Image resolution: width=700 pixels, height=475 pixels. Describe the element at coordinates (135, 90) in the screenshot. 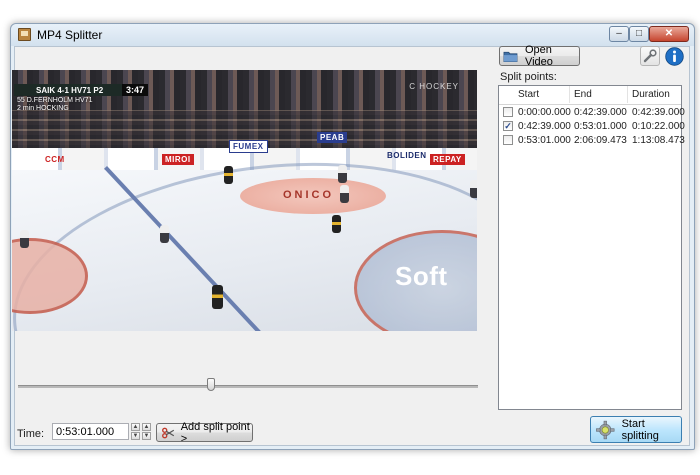

I see `scoreboard-clock: 3:47` at that location.